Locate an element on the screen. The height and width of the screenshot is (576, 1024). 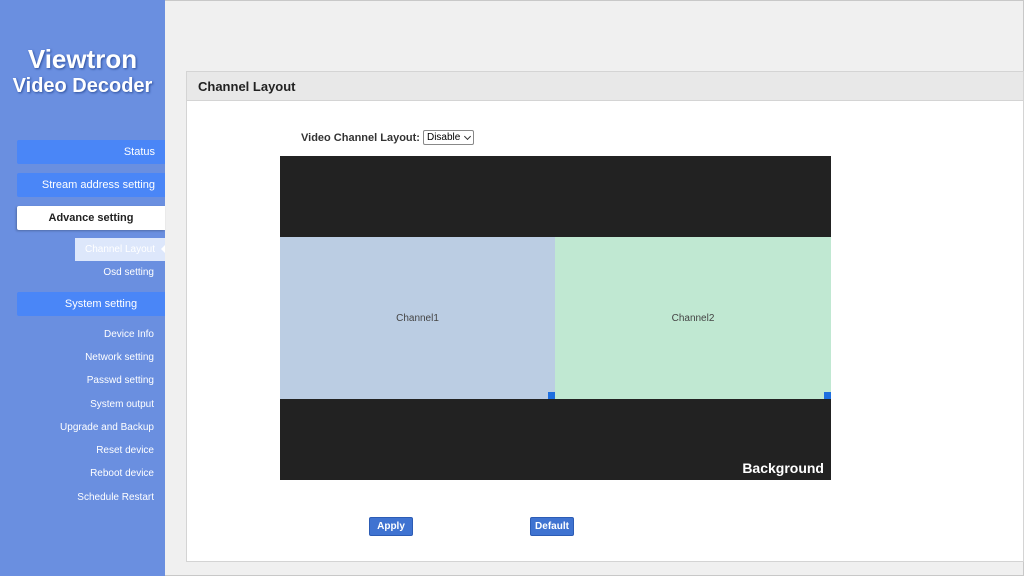
nav-system-setting-button: System setting is located at coordinates (91, 304).